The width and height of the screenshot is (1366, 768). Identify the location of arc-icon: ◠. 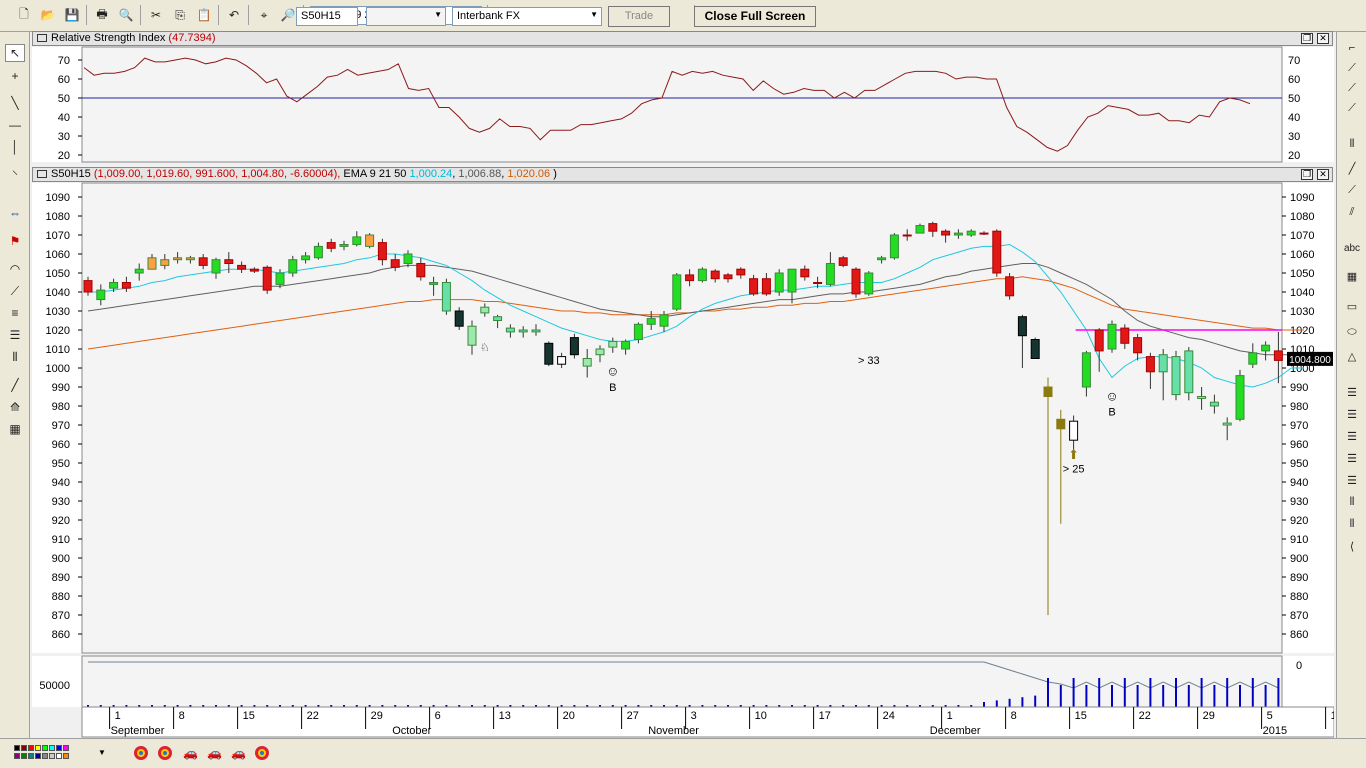
(15, 269).